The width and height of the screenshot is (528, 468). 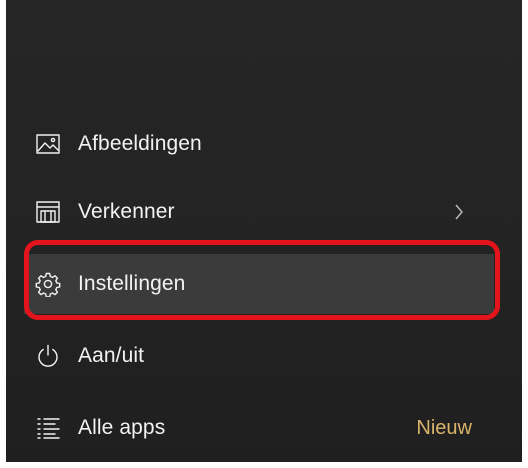 What do you see at coordinates (48, 284) in the screenshot?
I see `gear-icon` at bounding box center [48, 284].